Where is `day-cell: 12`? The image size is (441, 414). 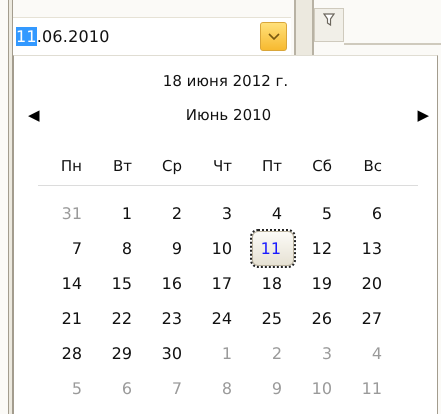
day-cell: 12 is located at coordinates (316, 248).